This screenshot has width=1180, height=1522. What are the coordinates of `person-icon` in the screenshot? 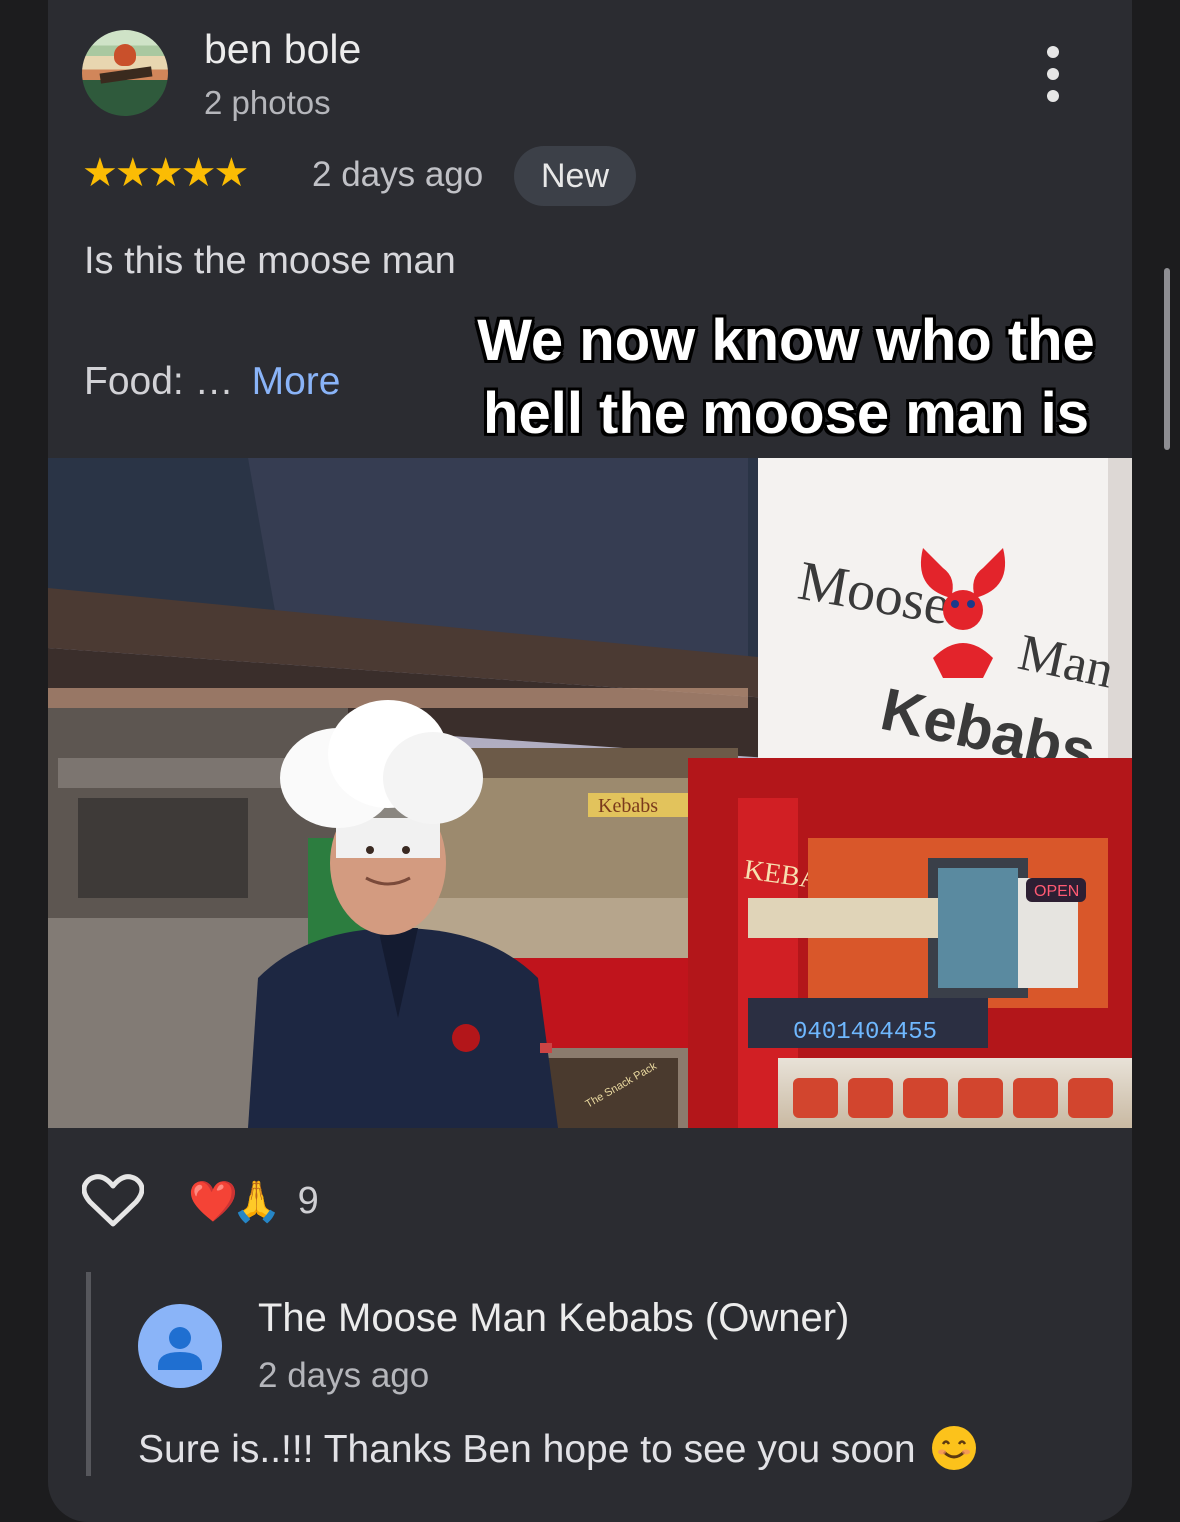 It's located at (180, 1348).